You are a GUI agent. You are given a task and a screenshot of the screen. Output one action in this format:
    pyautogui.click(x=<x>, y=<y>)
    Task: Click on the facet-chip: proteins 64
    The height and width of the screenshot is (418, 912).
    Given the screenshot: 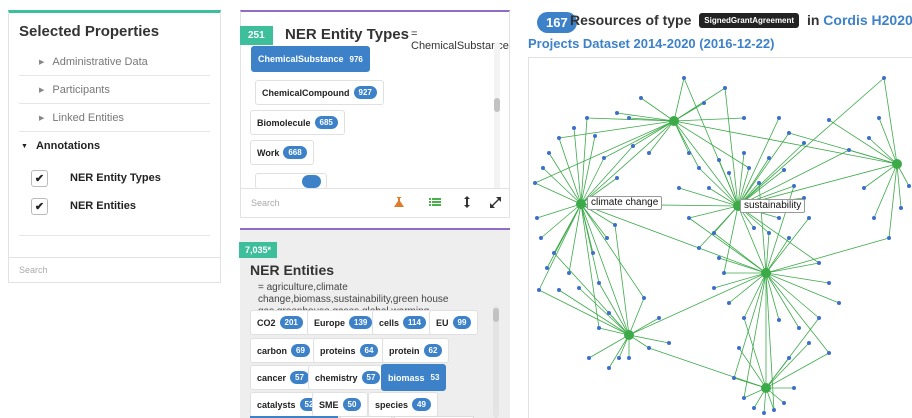 What is the action you would take?
    pyautogui.click(x=349, y=350)
    